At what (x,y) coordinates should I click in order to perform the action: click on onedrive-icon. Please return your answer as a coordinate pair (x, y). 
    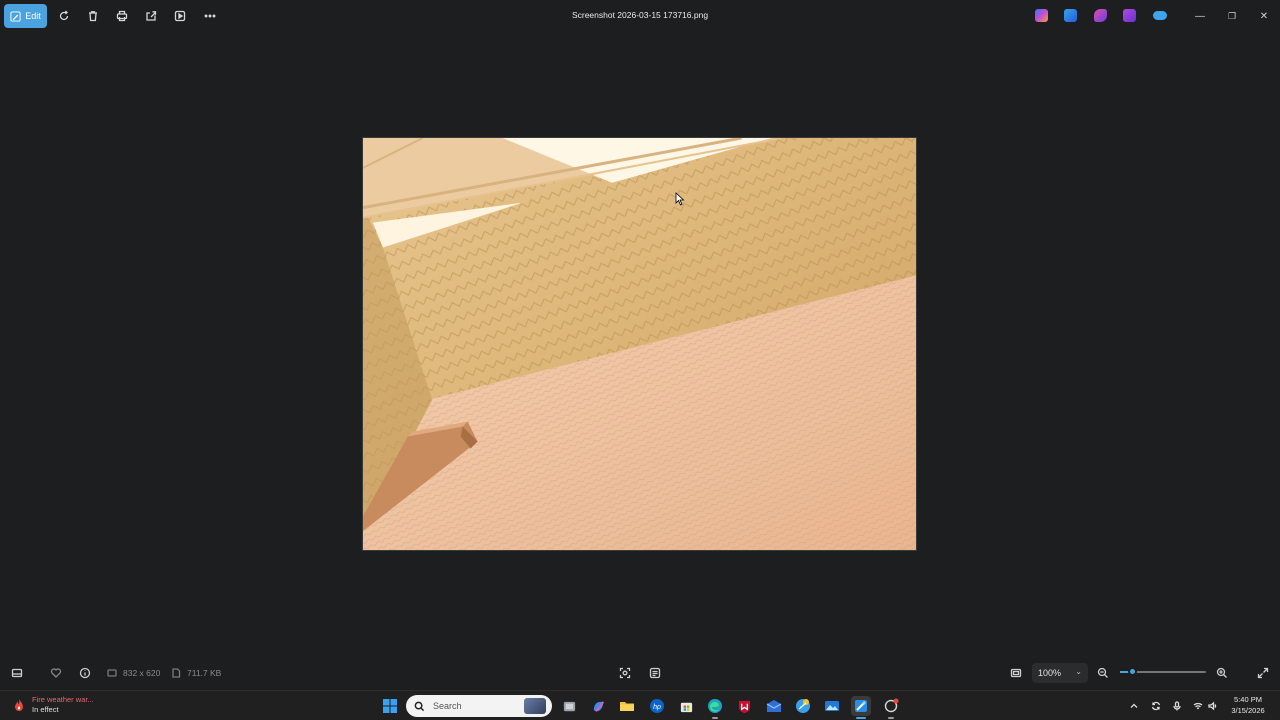
    Looking at the image, I should click on (1160, 15).